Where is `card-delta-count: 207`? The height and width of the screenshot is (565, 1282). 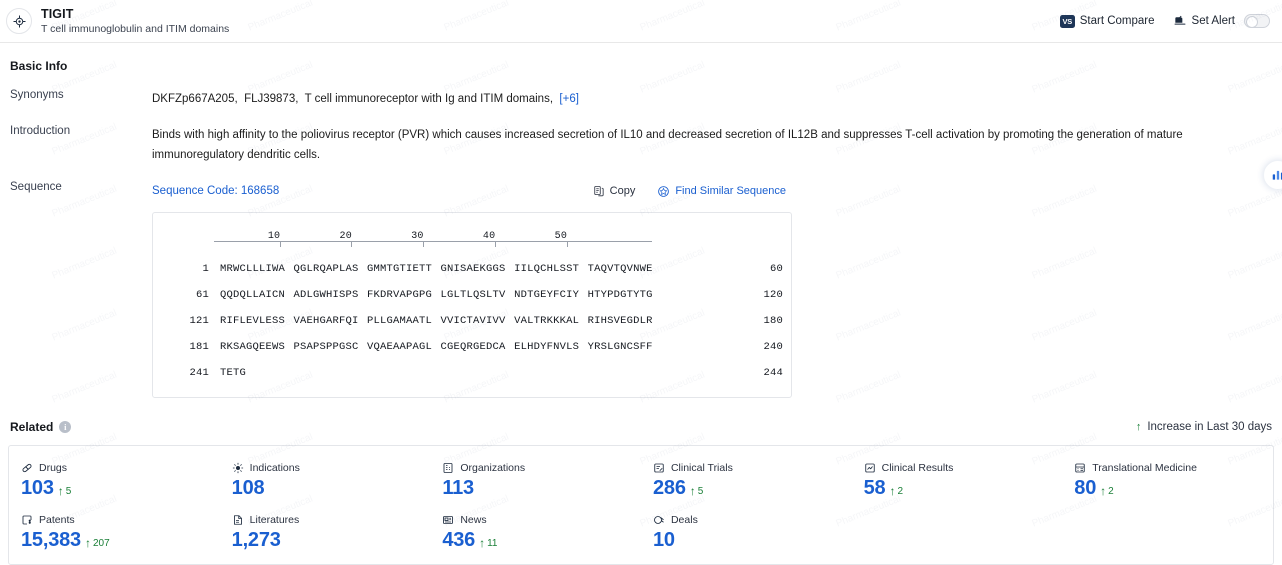
card-delta-count: 207 is located at coordinates (101, 543).